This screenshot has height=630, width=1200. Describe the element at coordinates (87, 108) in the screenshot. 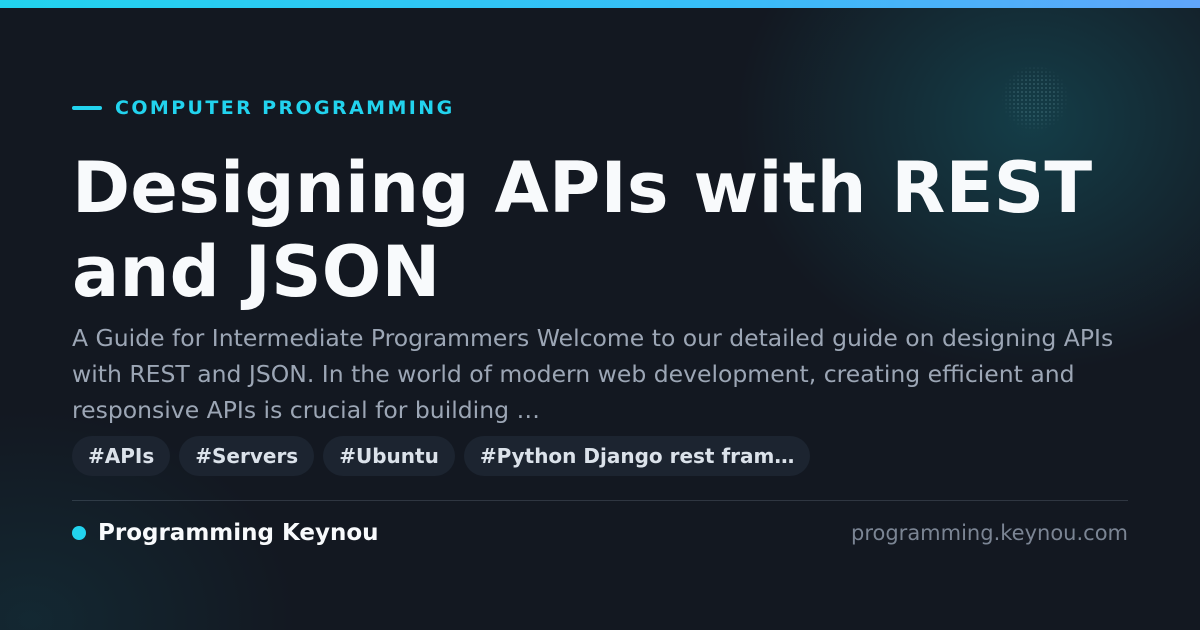

I see `category-dash-icon` at that location.